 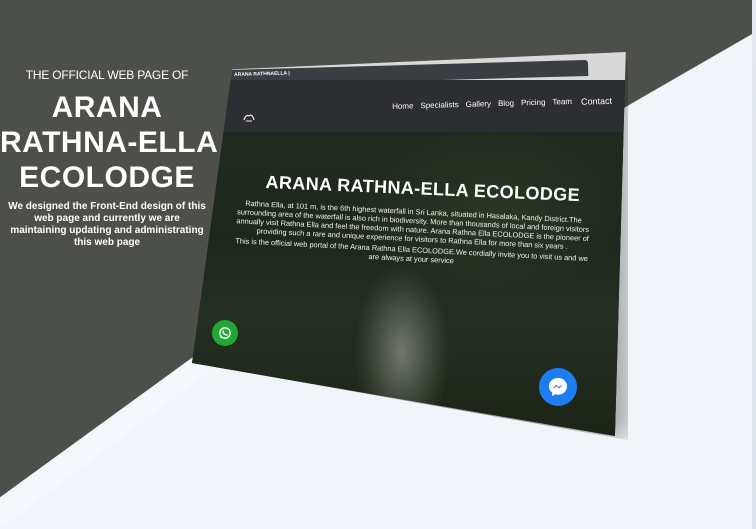 What do you see at coordinates (479, 104) in the screenshot?
I see `nav-gallery: Gallery` at bounding box center [479, 104].